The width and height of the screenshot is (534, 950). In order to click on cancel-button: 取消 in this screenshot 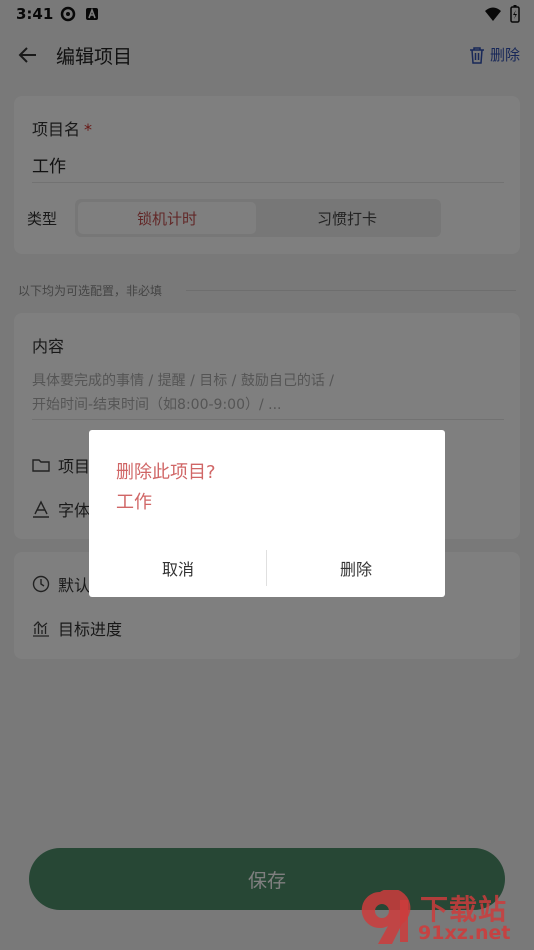, I will do `click(178, 568)`.